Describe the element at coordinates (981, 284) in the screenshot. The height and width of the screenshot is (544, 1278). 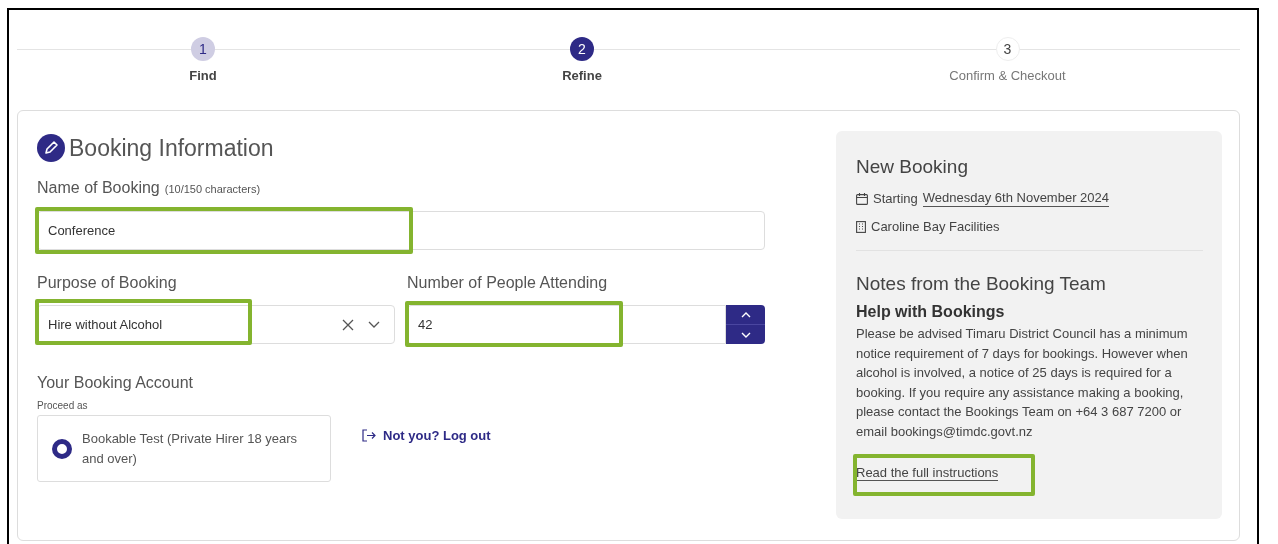
I see `notes-title: Notes from the Booking Team` at that location.